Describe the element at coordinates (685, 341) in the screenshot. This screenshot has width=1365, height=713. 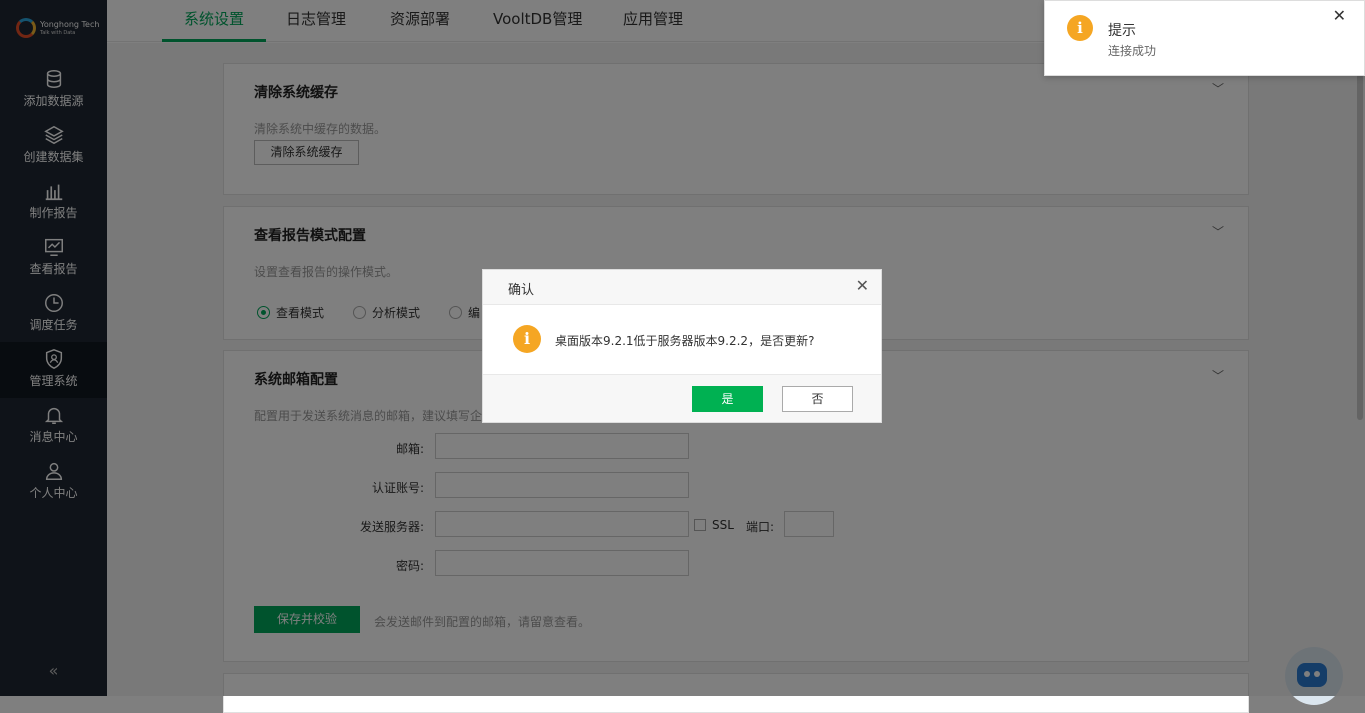
I see `dialog-message: 桌面版本9.2.1低于服务器版本9.2.2，是否更新?` at that location.